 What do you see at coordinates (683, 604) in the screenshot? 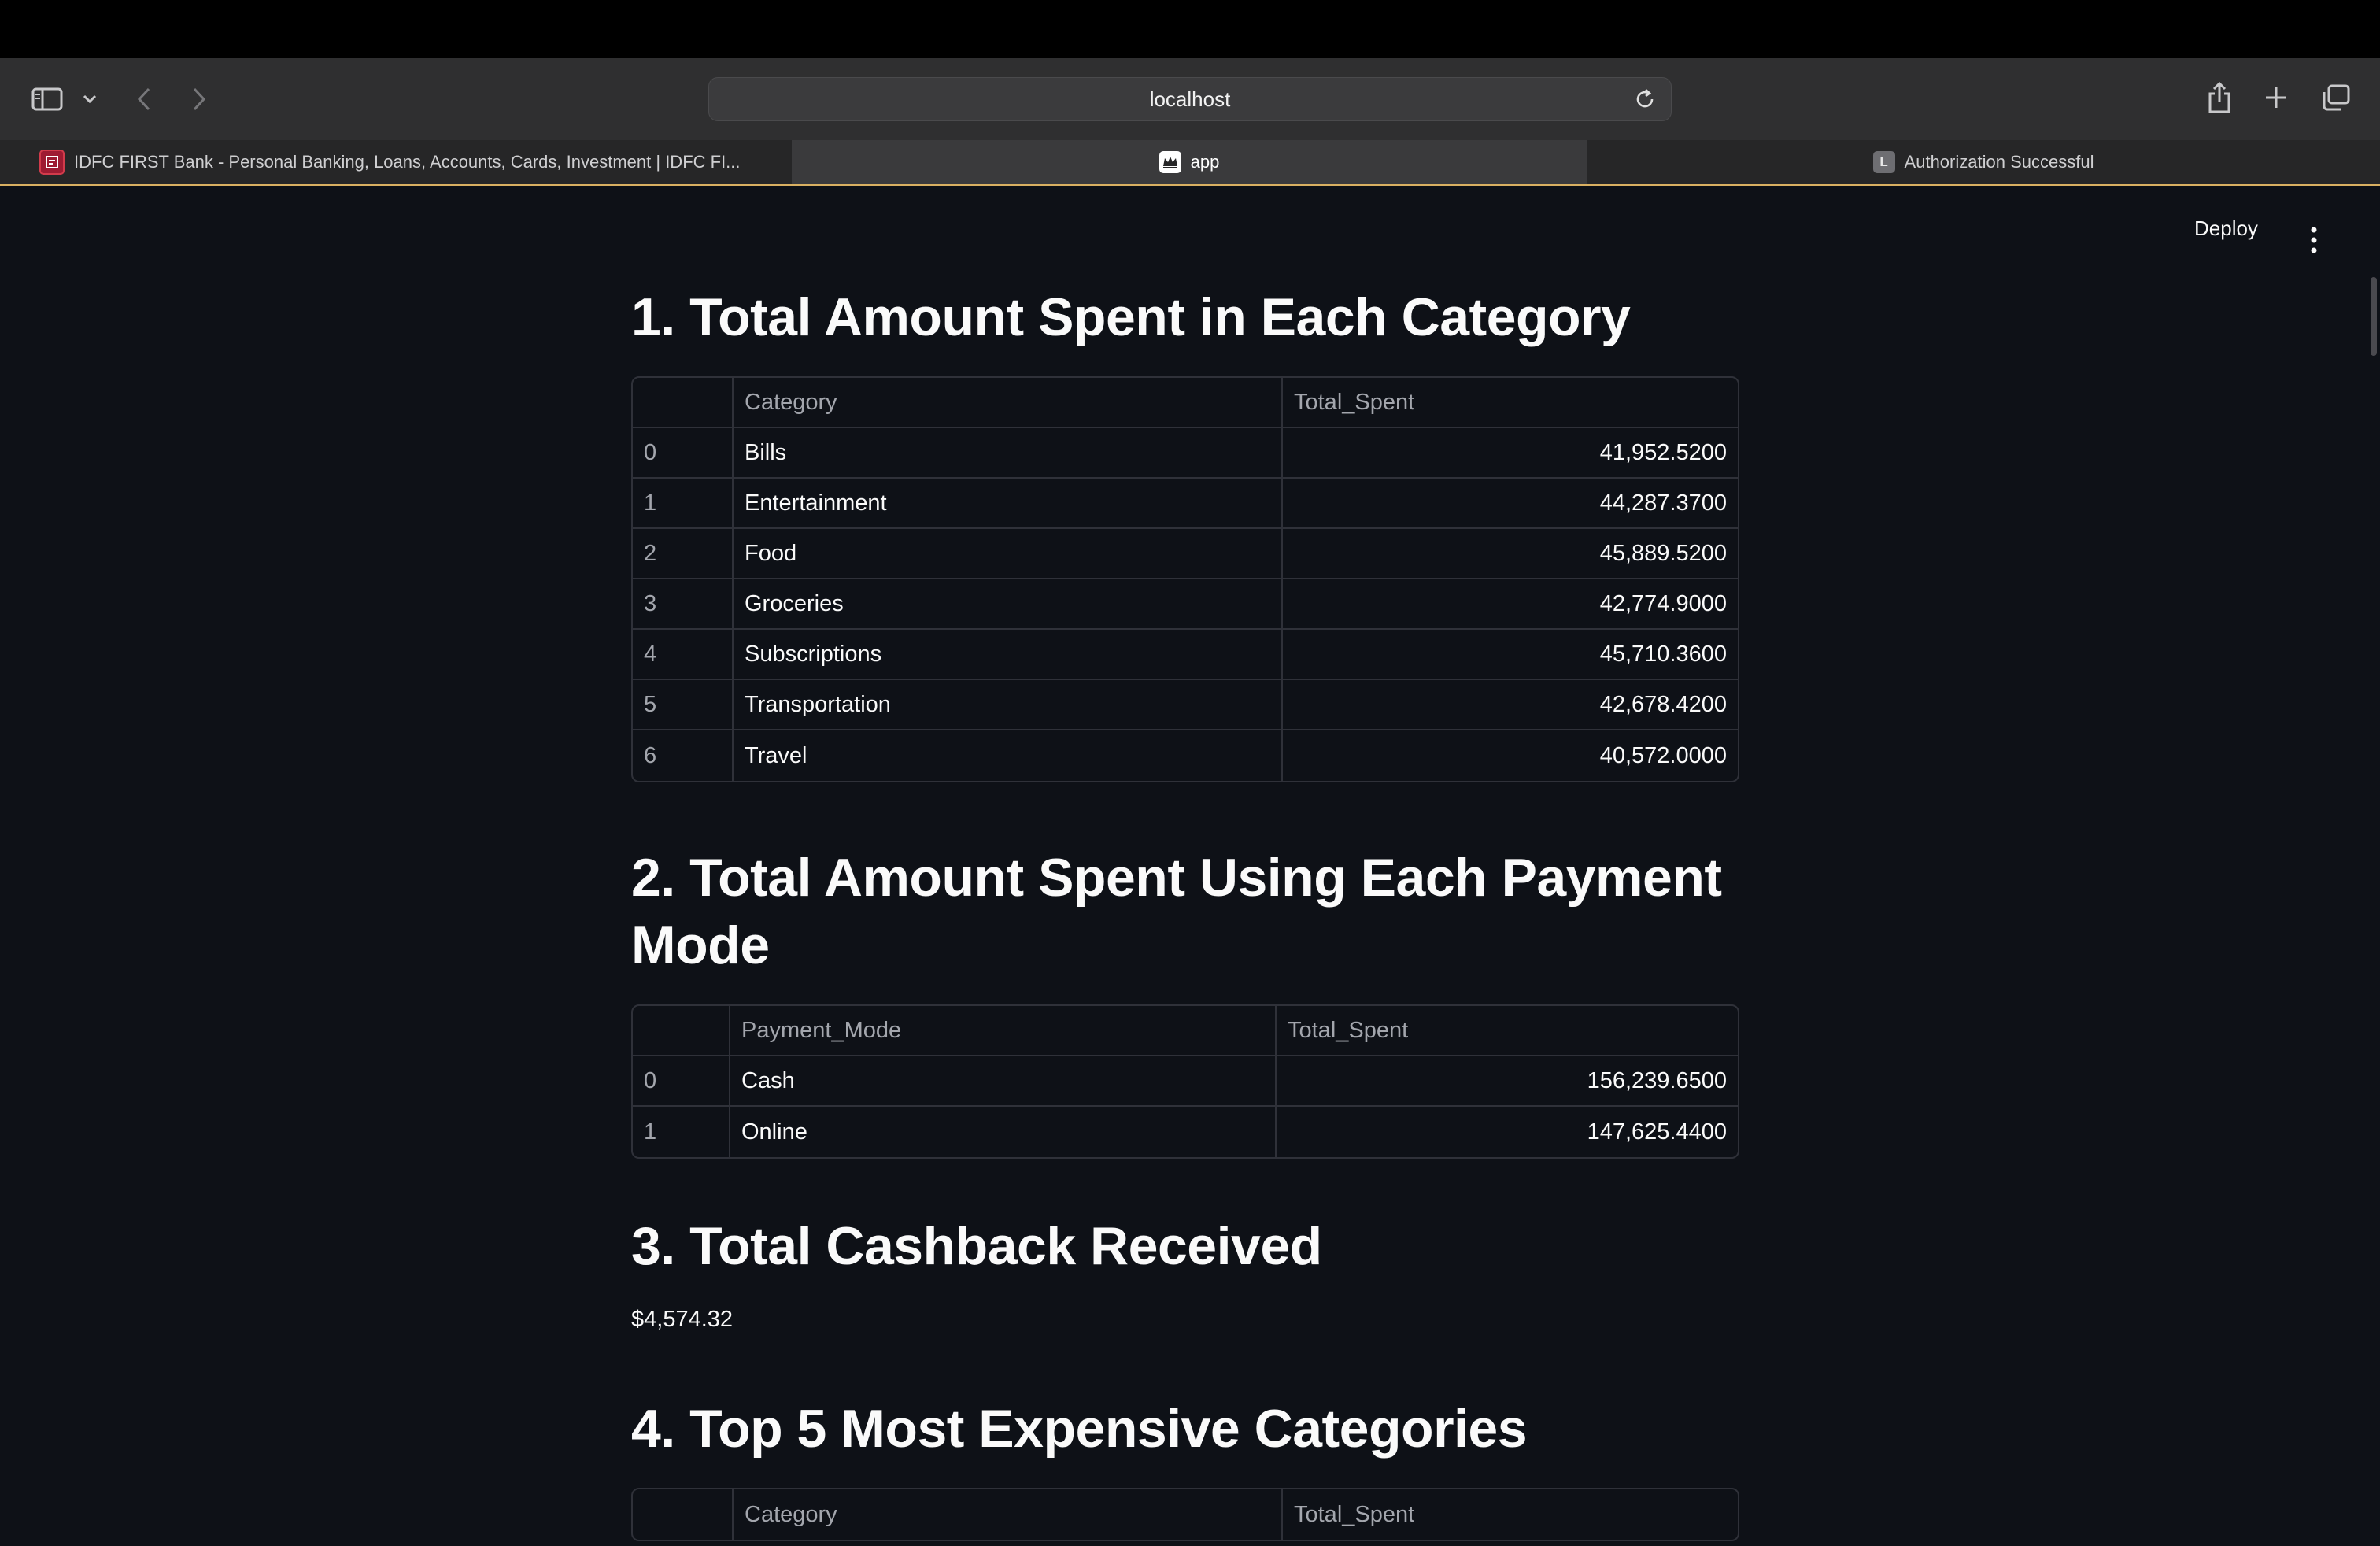
I see `row-index: 3` at bounding box center [683, 604].